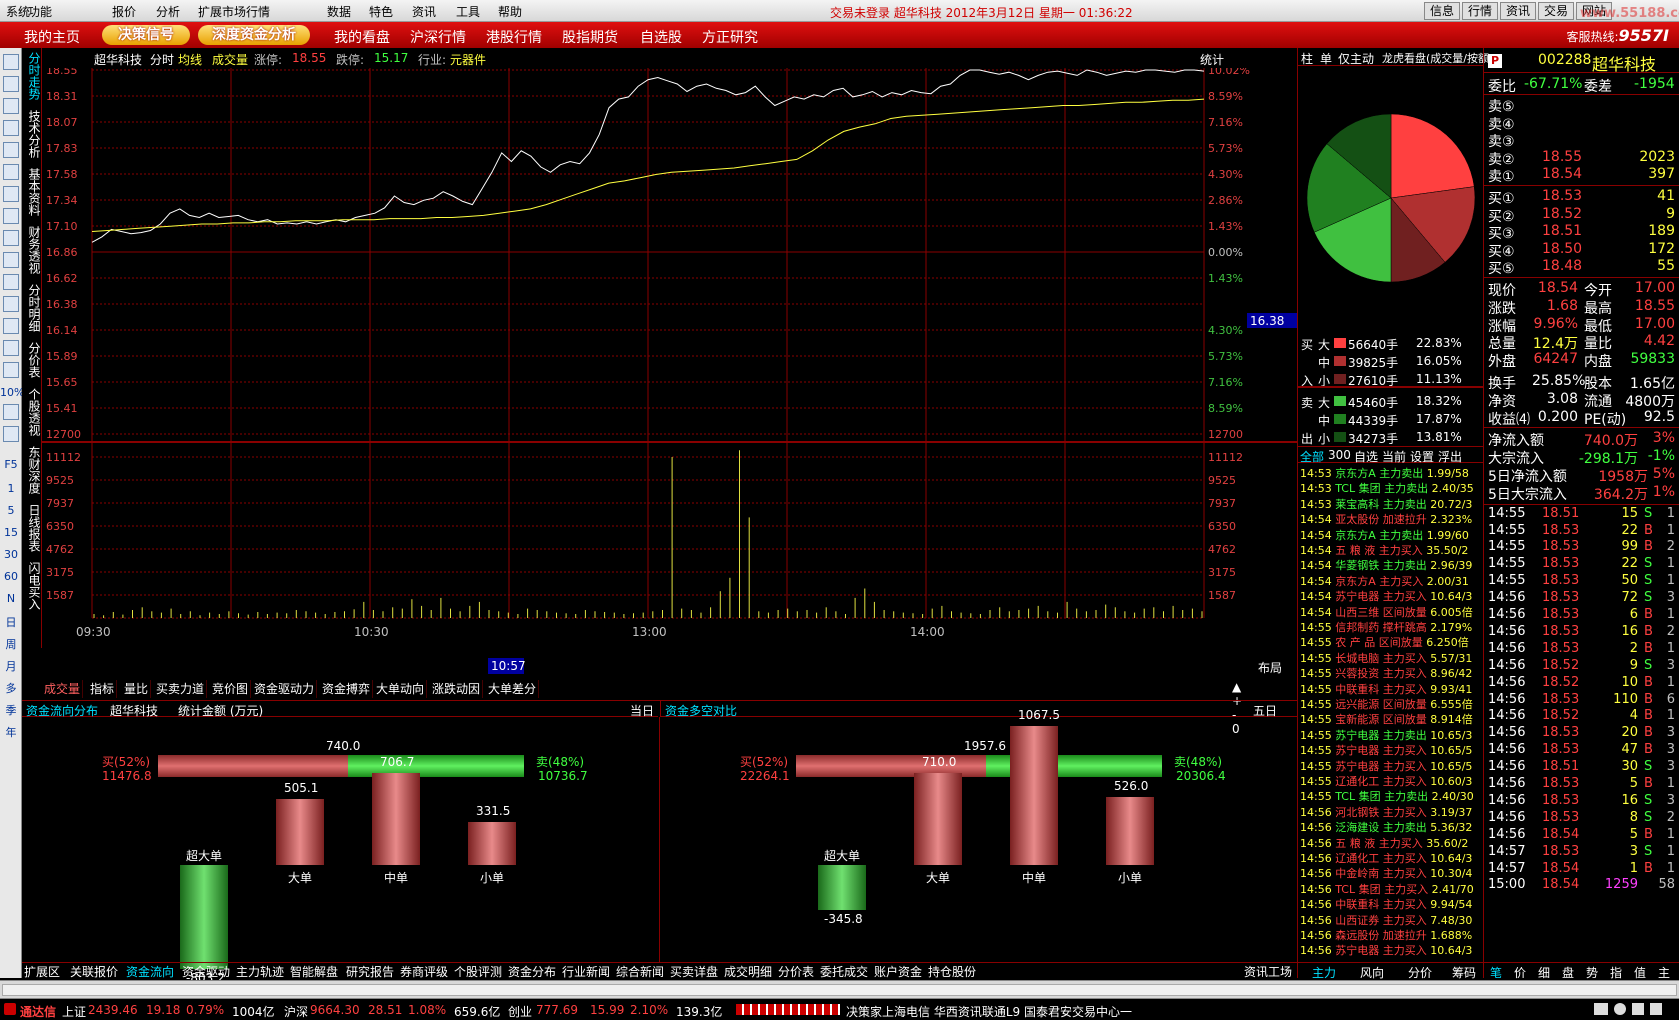  I want to click on subtab-auction: 竞价图, so click(231, 689).